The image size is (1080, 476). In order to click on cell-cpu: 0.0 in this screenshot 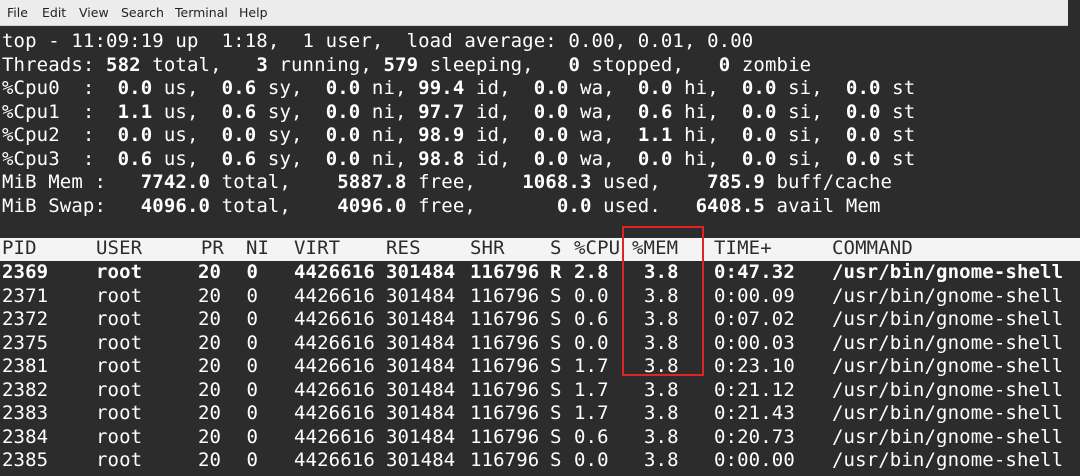, I will do `click(591, 460)`.